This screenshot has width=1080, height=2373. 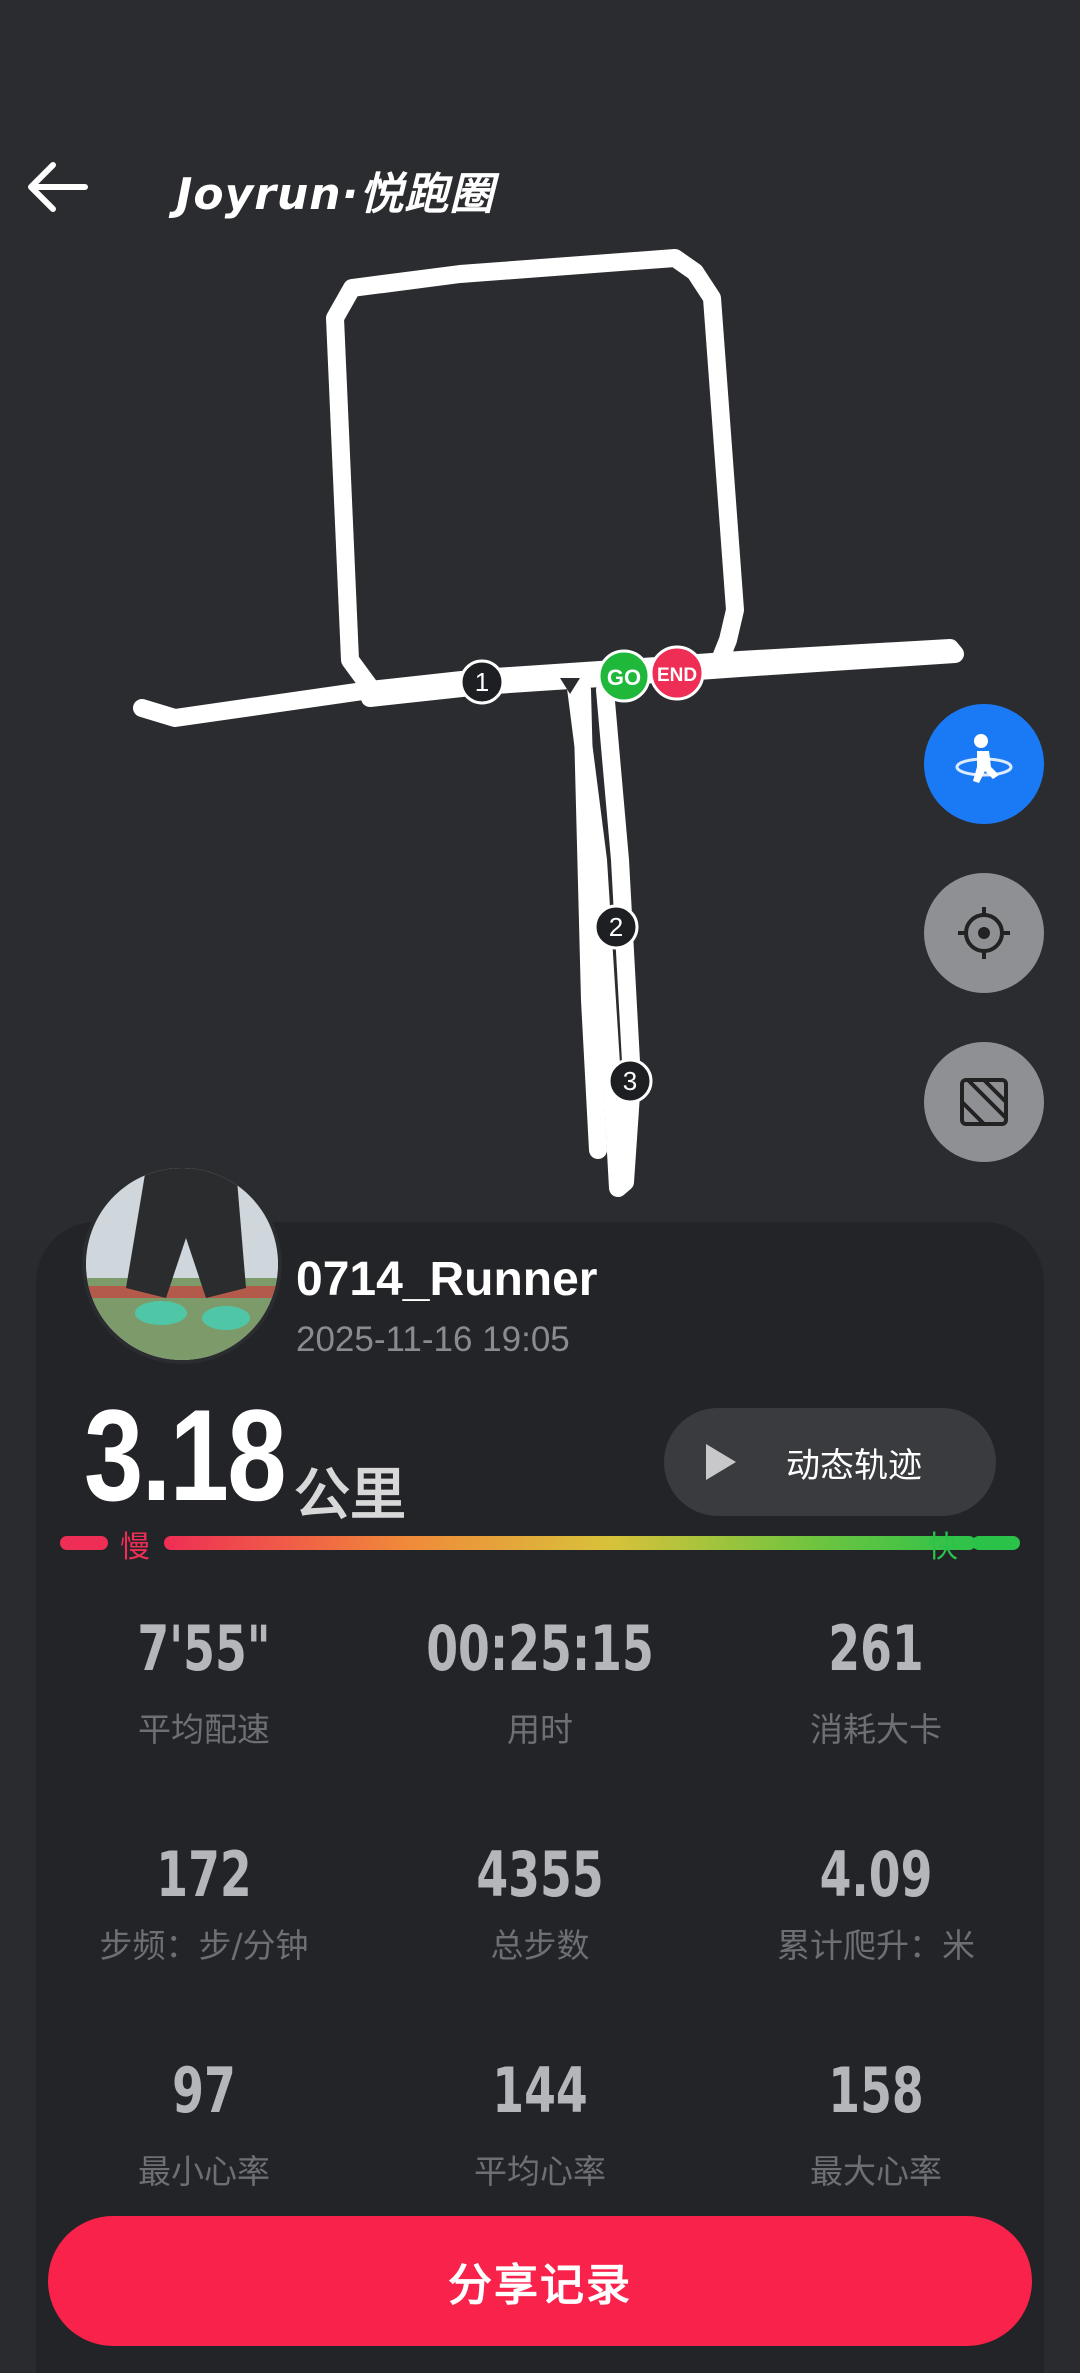 I want to click on stat-value: 261, so click(x=876, y=1648).